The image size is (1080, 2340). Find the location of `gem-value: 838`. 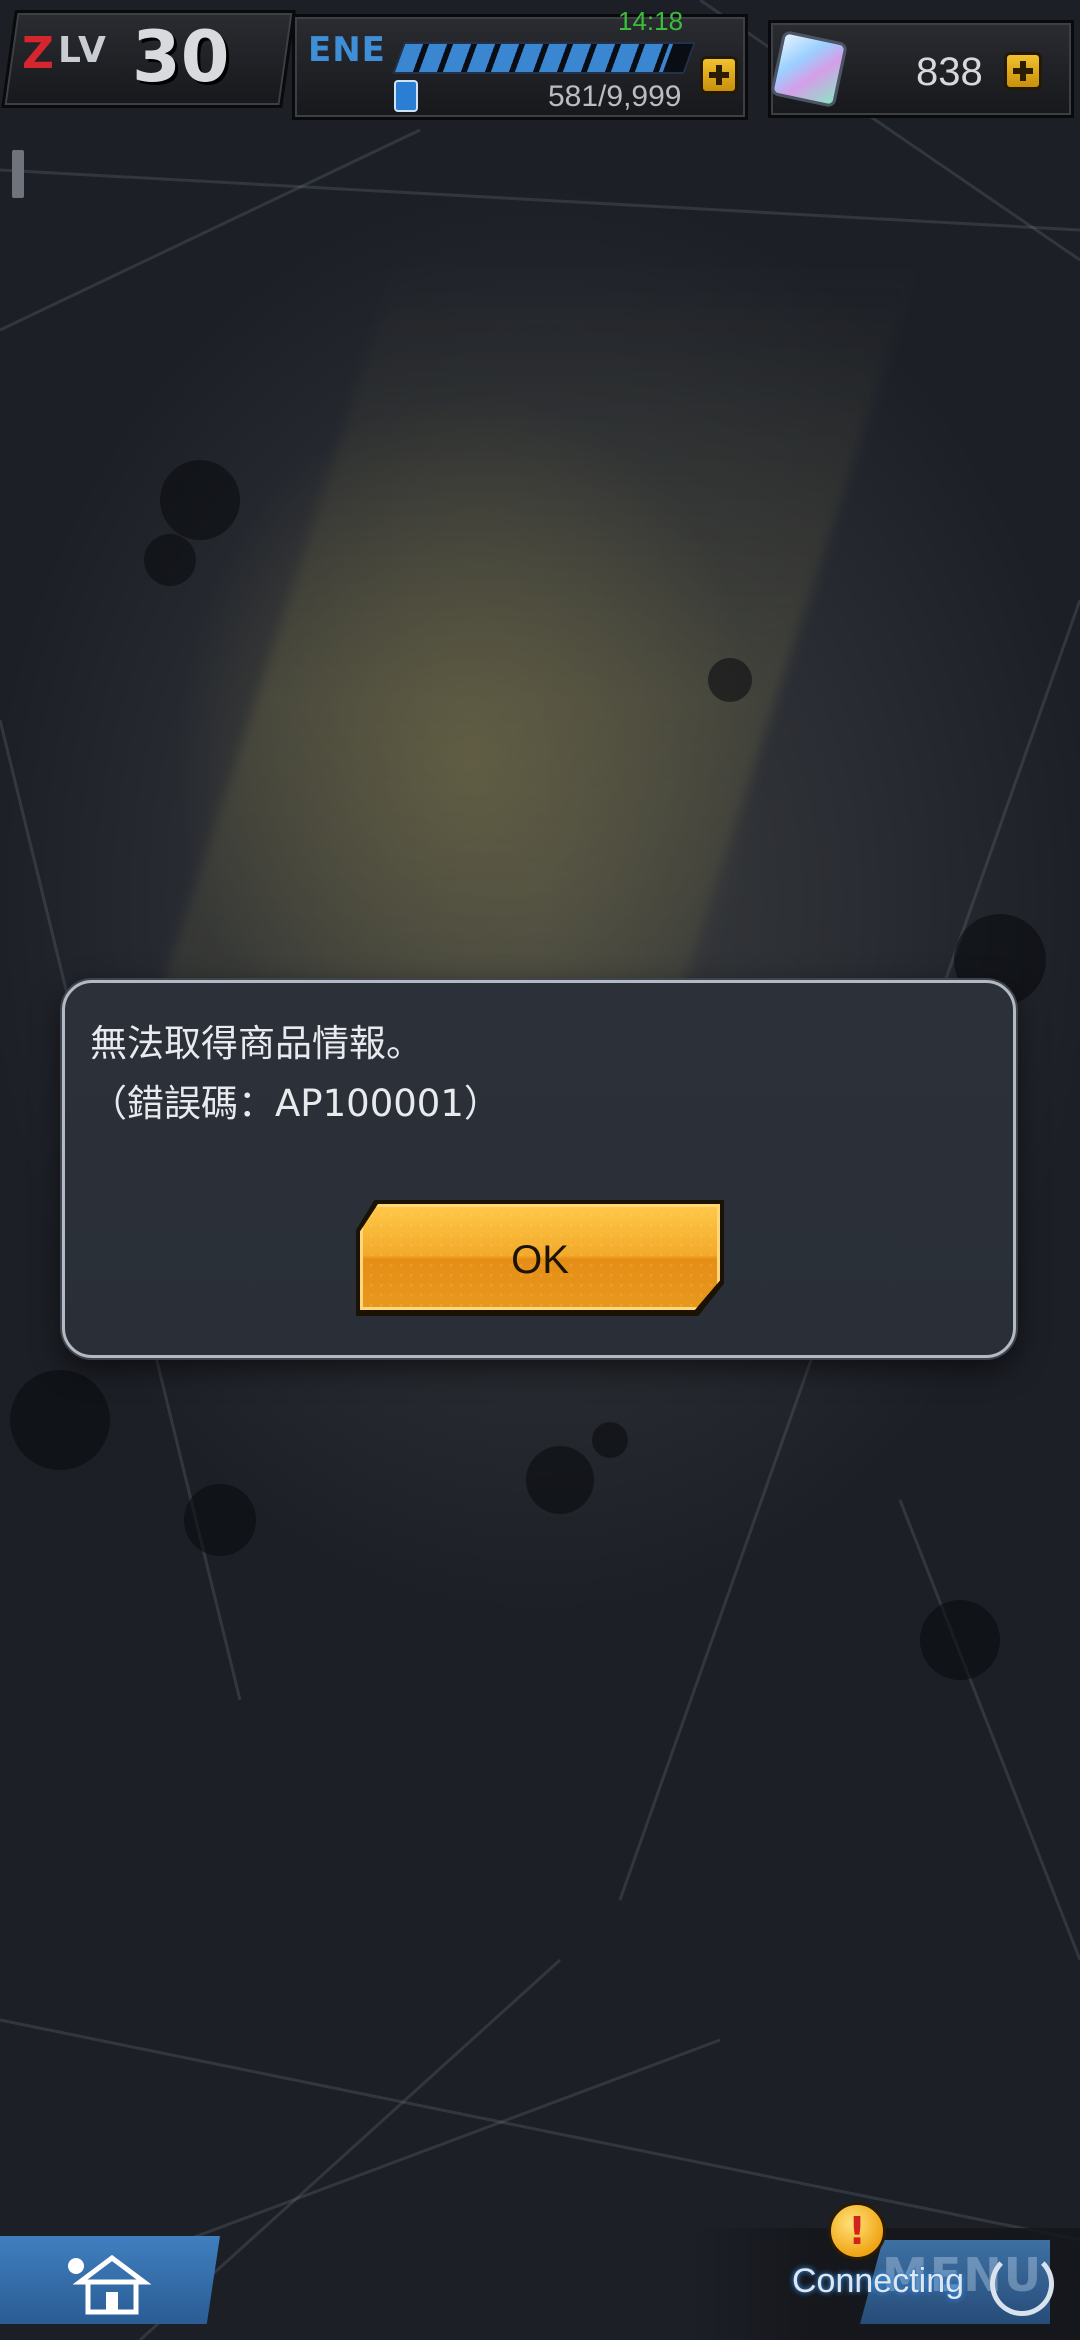

gem-value: 838 is located at coordinates (949, 72).